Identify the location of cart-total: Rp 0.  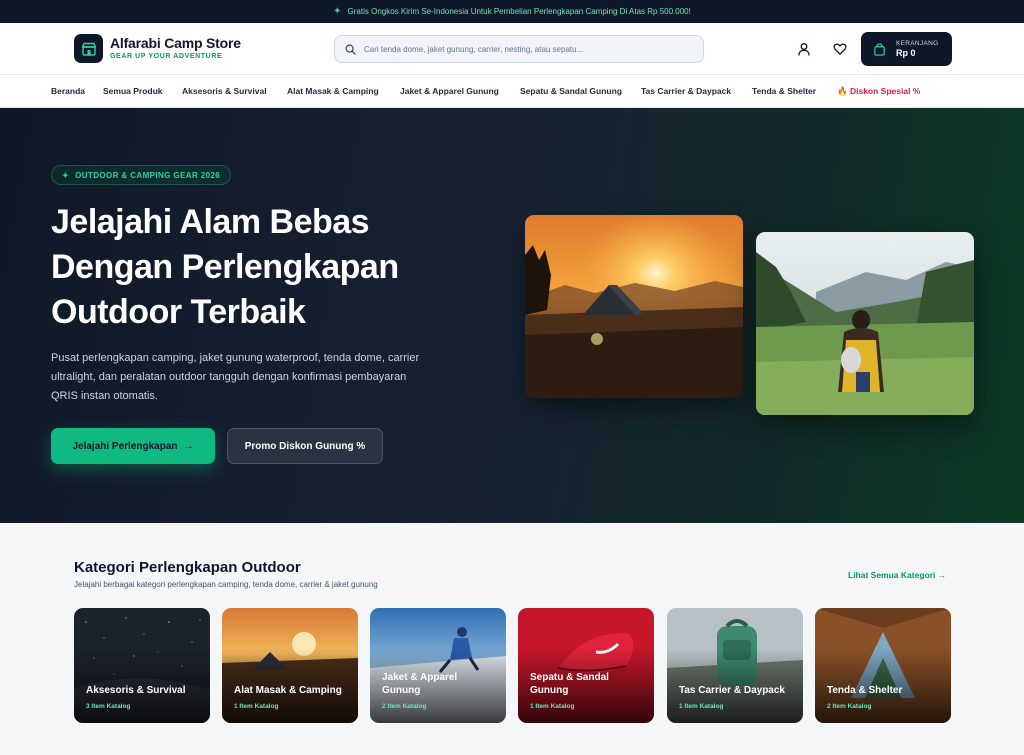
(906, 53).